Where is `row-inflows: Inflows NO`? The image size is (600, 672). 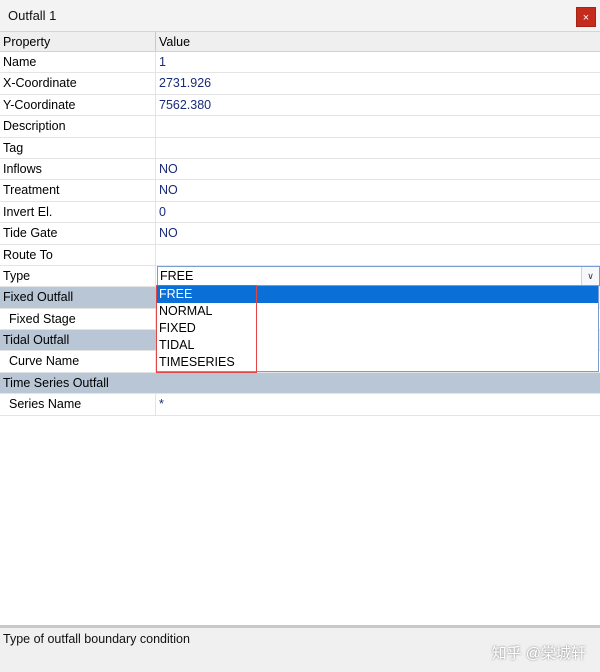 row-inflows: Inflows NO is located at coordinates (300, 169).